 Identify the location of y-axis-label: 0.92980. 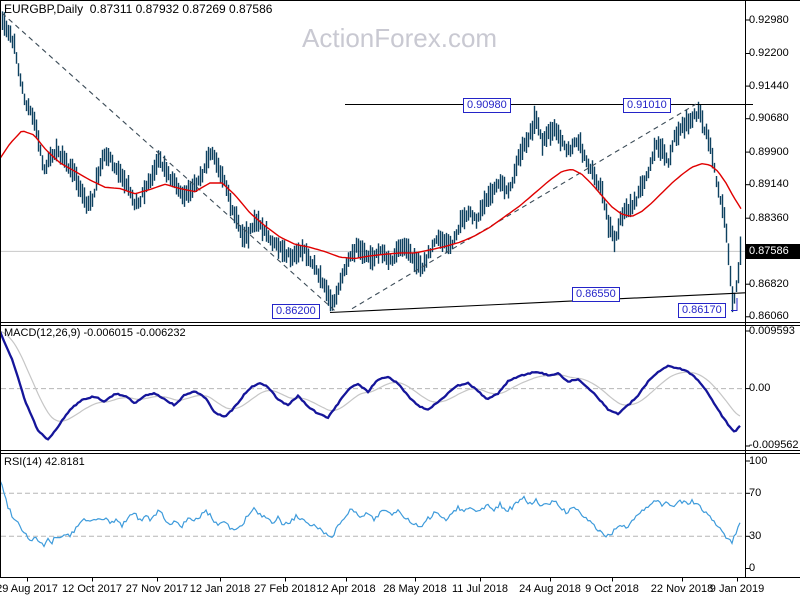
(769, 19).